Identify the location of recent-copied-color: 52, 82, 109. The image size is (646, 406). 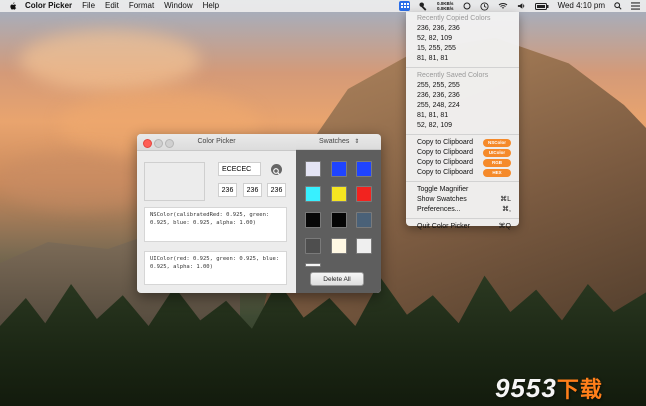
(462, 39).